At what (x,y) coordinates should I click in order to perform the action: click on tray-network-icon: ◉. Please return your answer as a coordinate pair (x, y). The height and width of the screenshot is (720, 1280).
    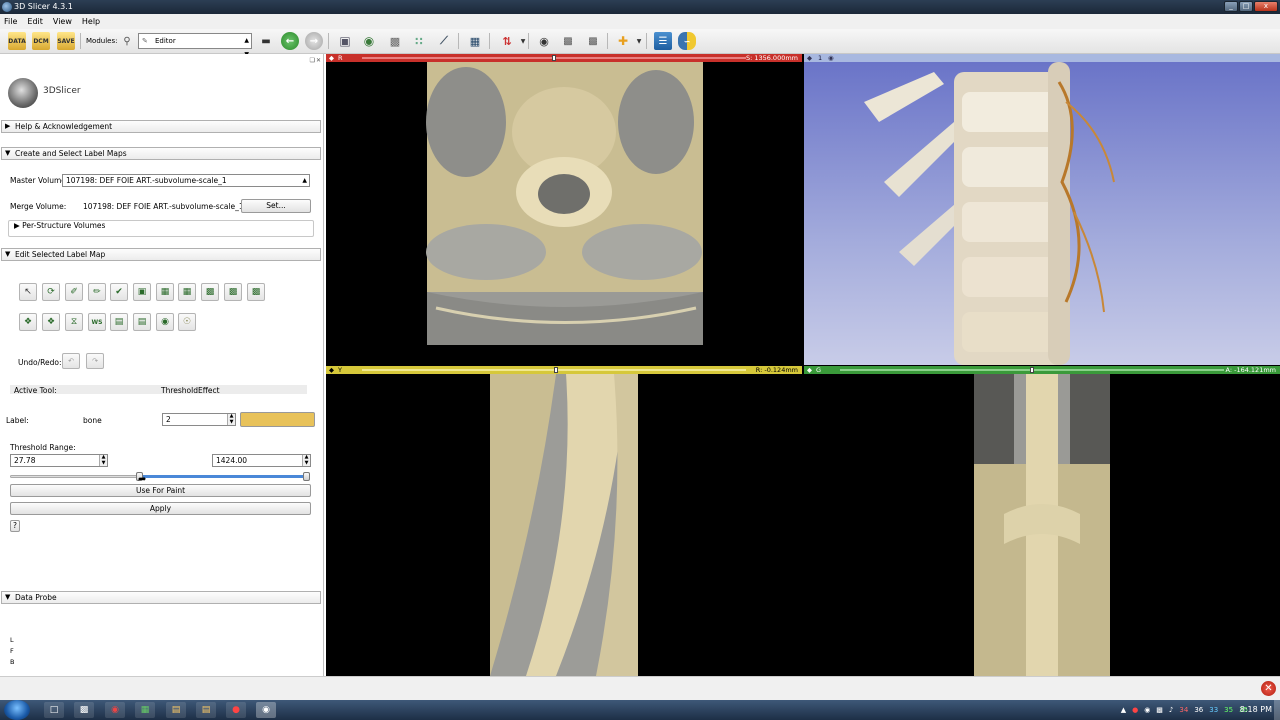
    Looking at the image, I should click on (1147, 710).